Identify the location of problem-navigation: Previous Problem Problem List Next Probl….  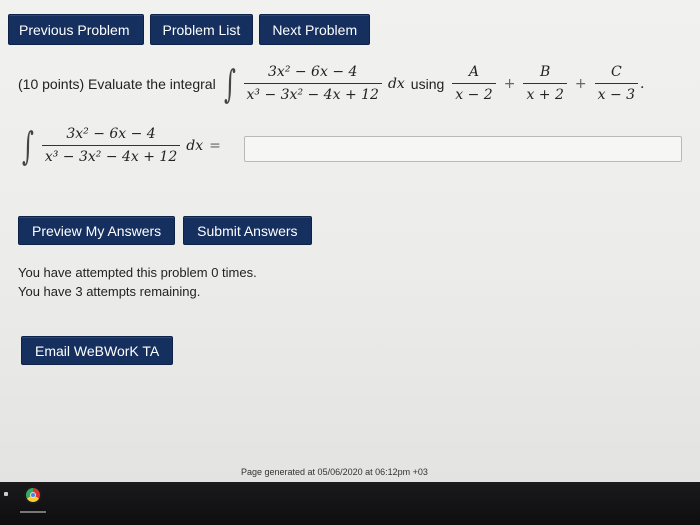
(189, 29).